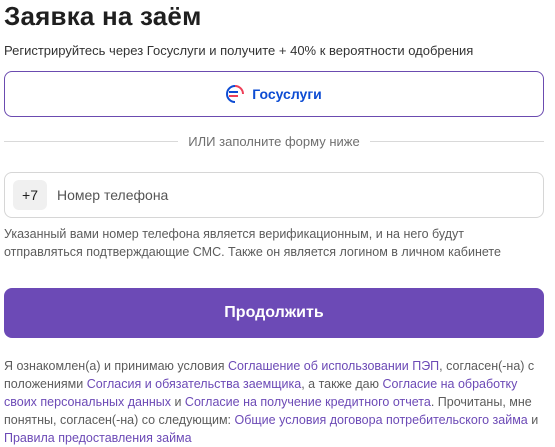 The width and height of the screenshot is (555, 447). What do you see at coordinates (287, 94) in the screenshot?
I see `gosuslugi-button-label: Госуслуги` at bounding box center [287, 94].